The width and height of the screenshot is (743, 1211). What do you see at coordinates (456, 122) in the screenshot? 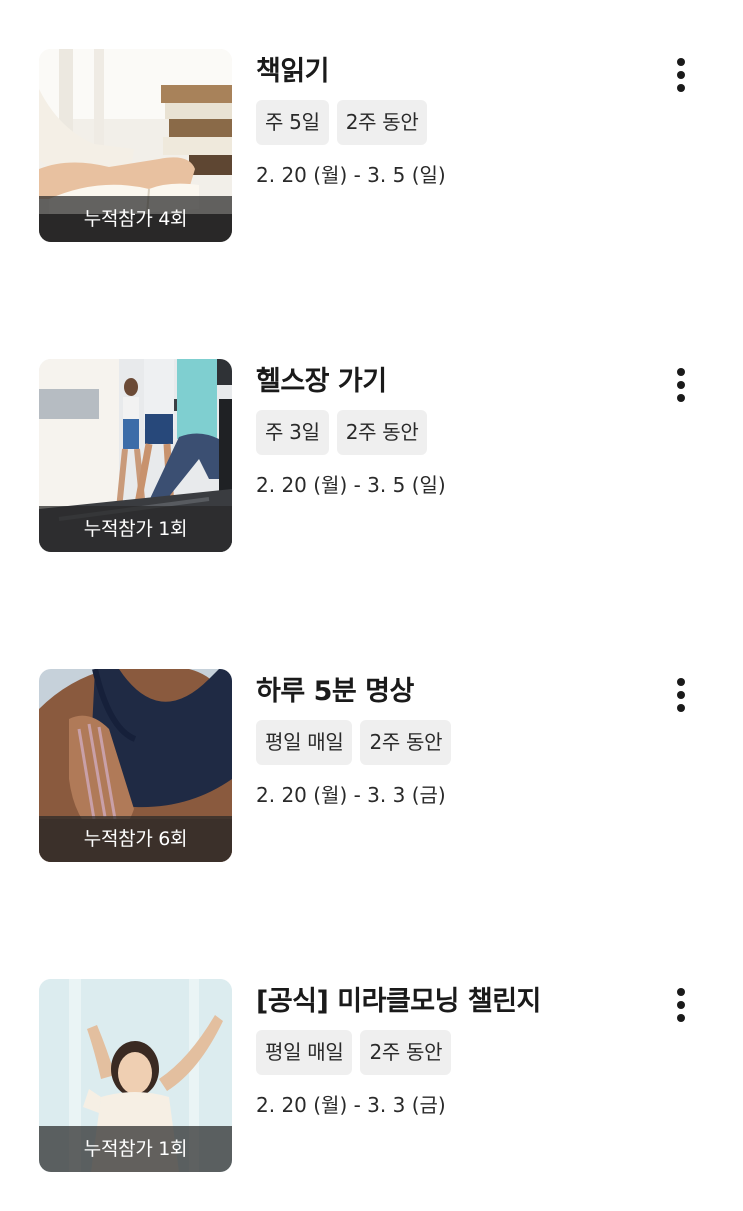
I see `challenge-tags: 주 5일 2주 동안` at bounding box center [456, 122].